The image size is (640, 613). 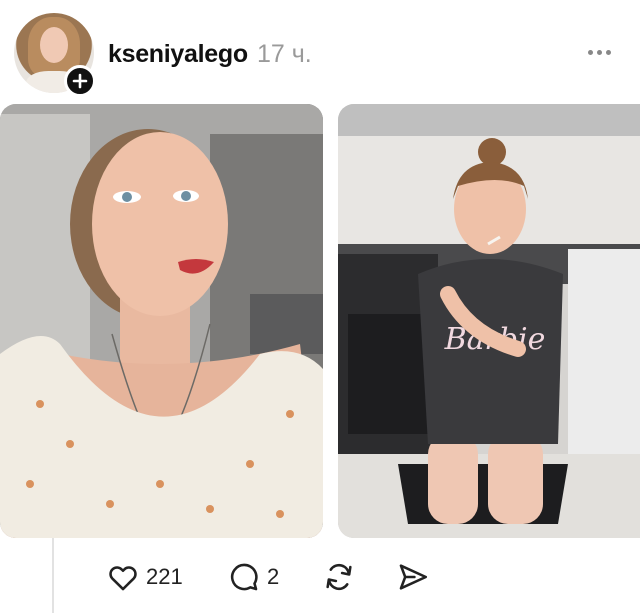 What do you see at coordinates (144, 577) in the screenshot?
I see `like-button: 221` at bounding box center [144, 577].